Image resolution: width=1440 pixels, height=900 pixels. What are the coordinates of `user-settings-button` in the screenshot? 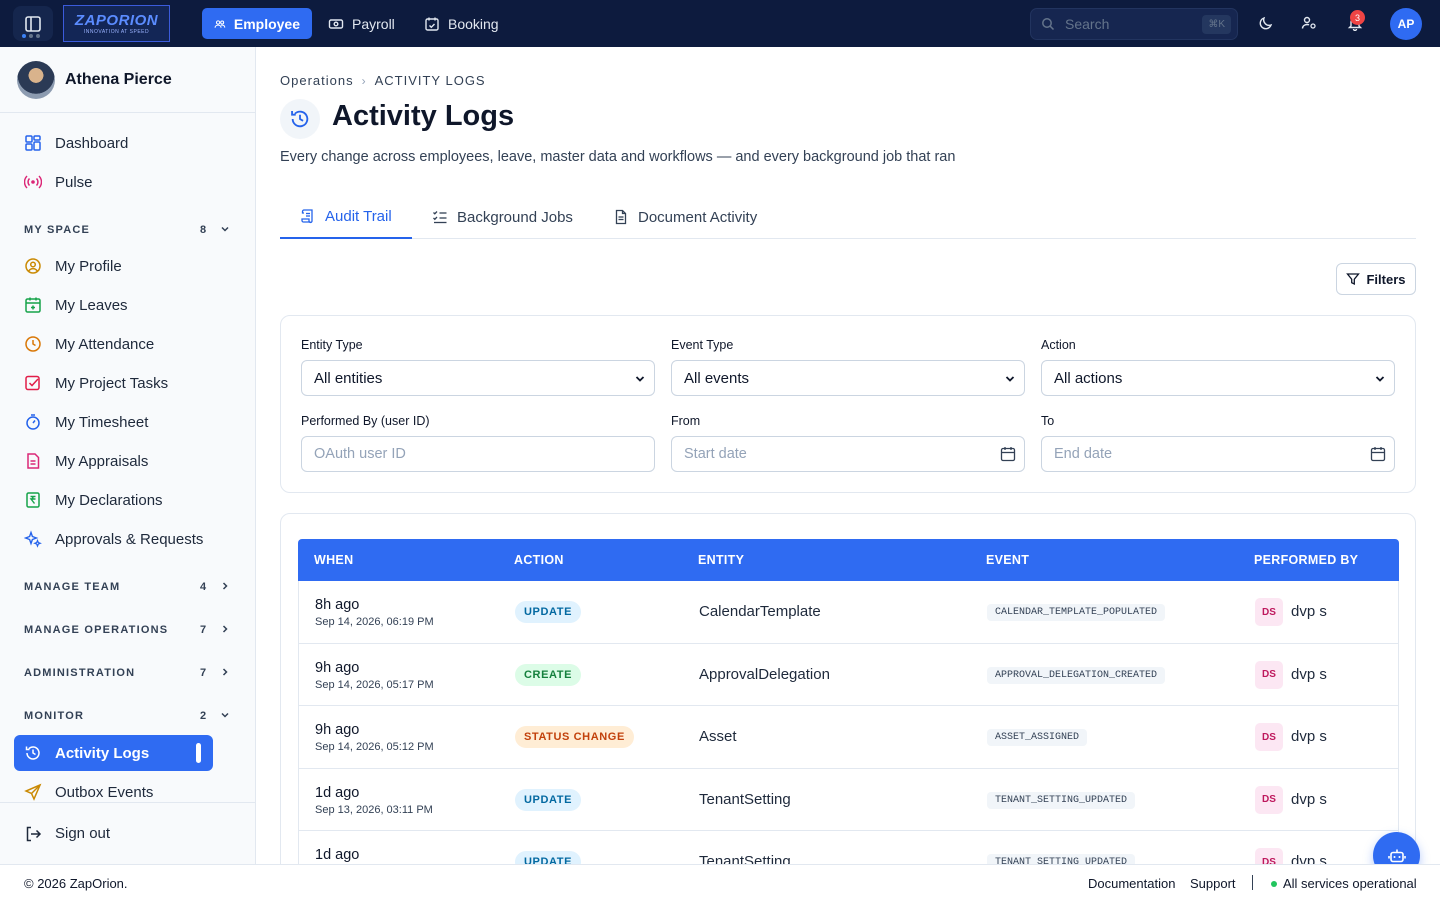 It's located at (1309, 23).